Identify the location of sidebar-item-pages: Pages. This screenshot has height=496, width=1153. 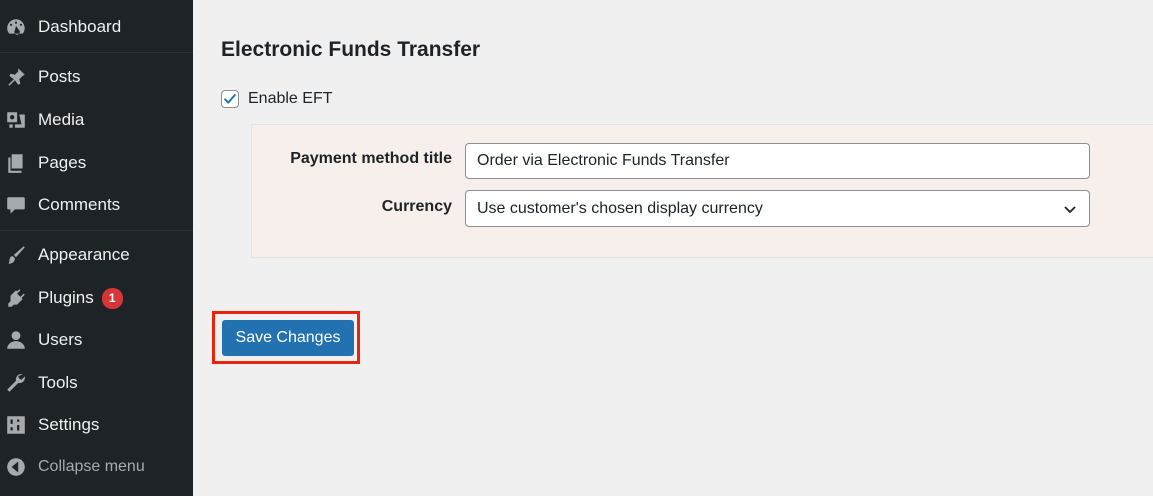
(96, 163).